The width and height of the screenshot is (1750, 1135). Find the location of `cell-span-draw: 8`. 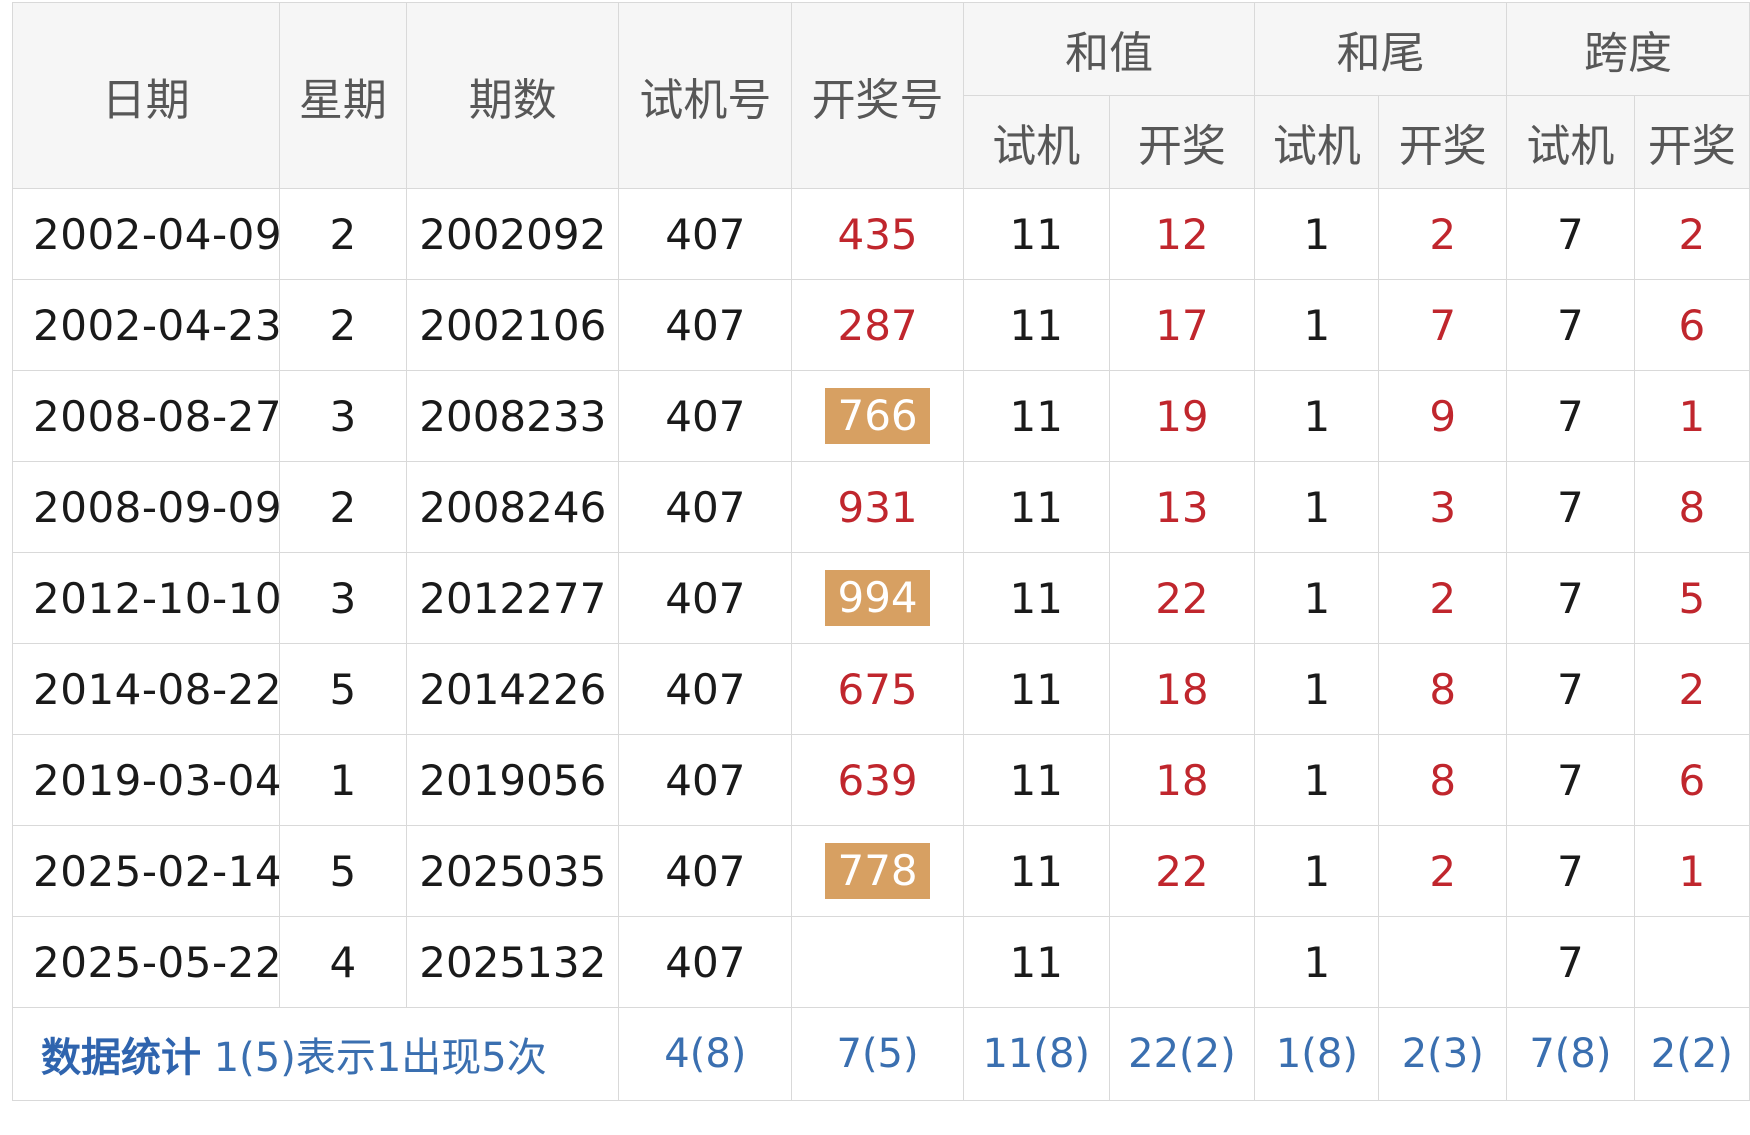

cell-span-draw: 8 is located at coordinates (1691, 507).